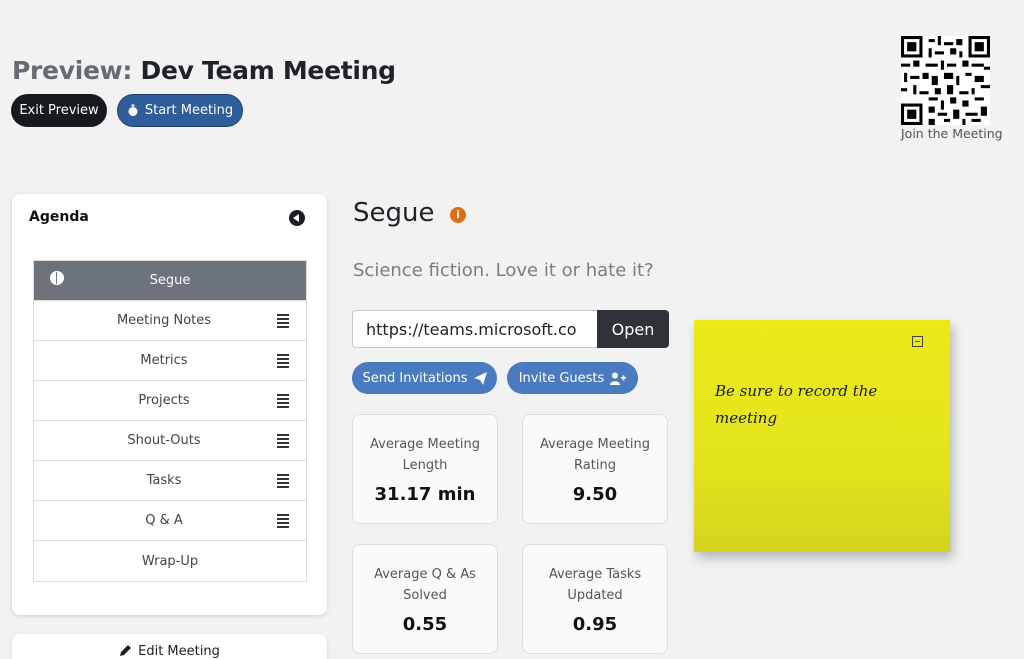 This screenshot has height=659, width=1024. I want to click on send-invitations-button: Send Invitations, so click(424, 378).